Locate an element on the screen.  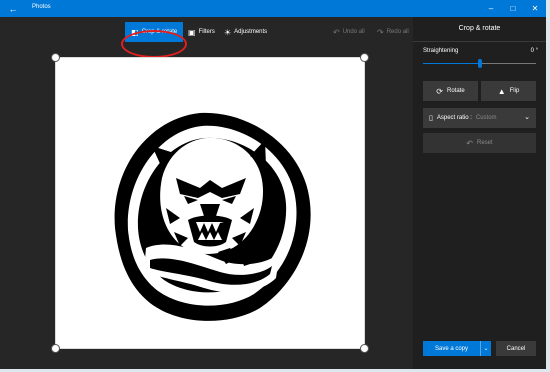
cancel-button: Cancel is located at coordinates (516, 348).